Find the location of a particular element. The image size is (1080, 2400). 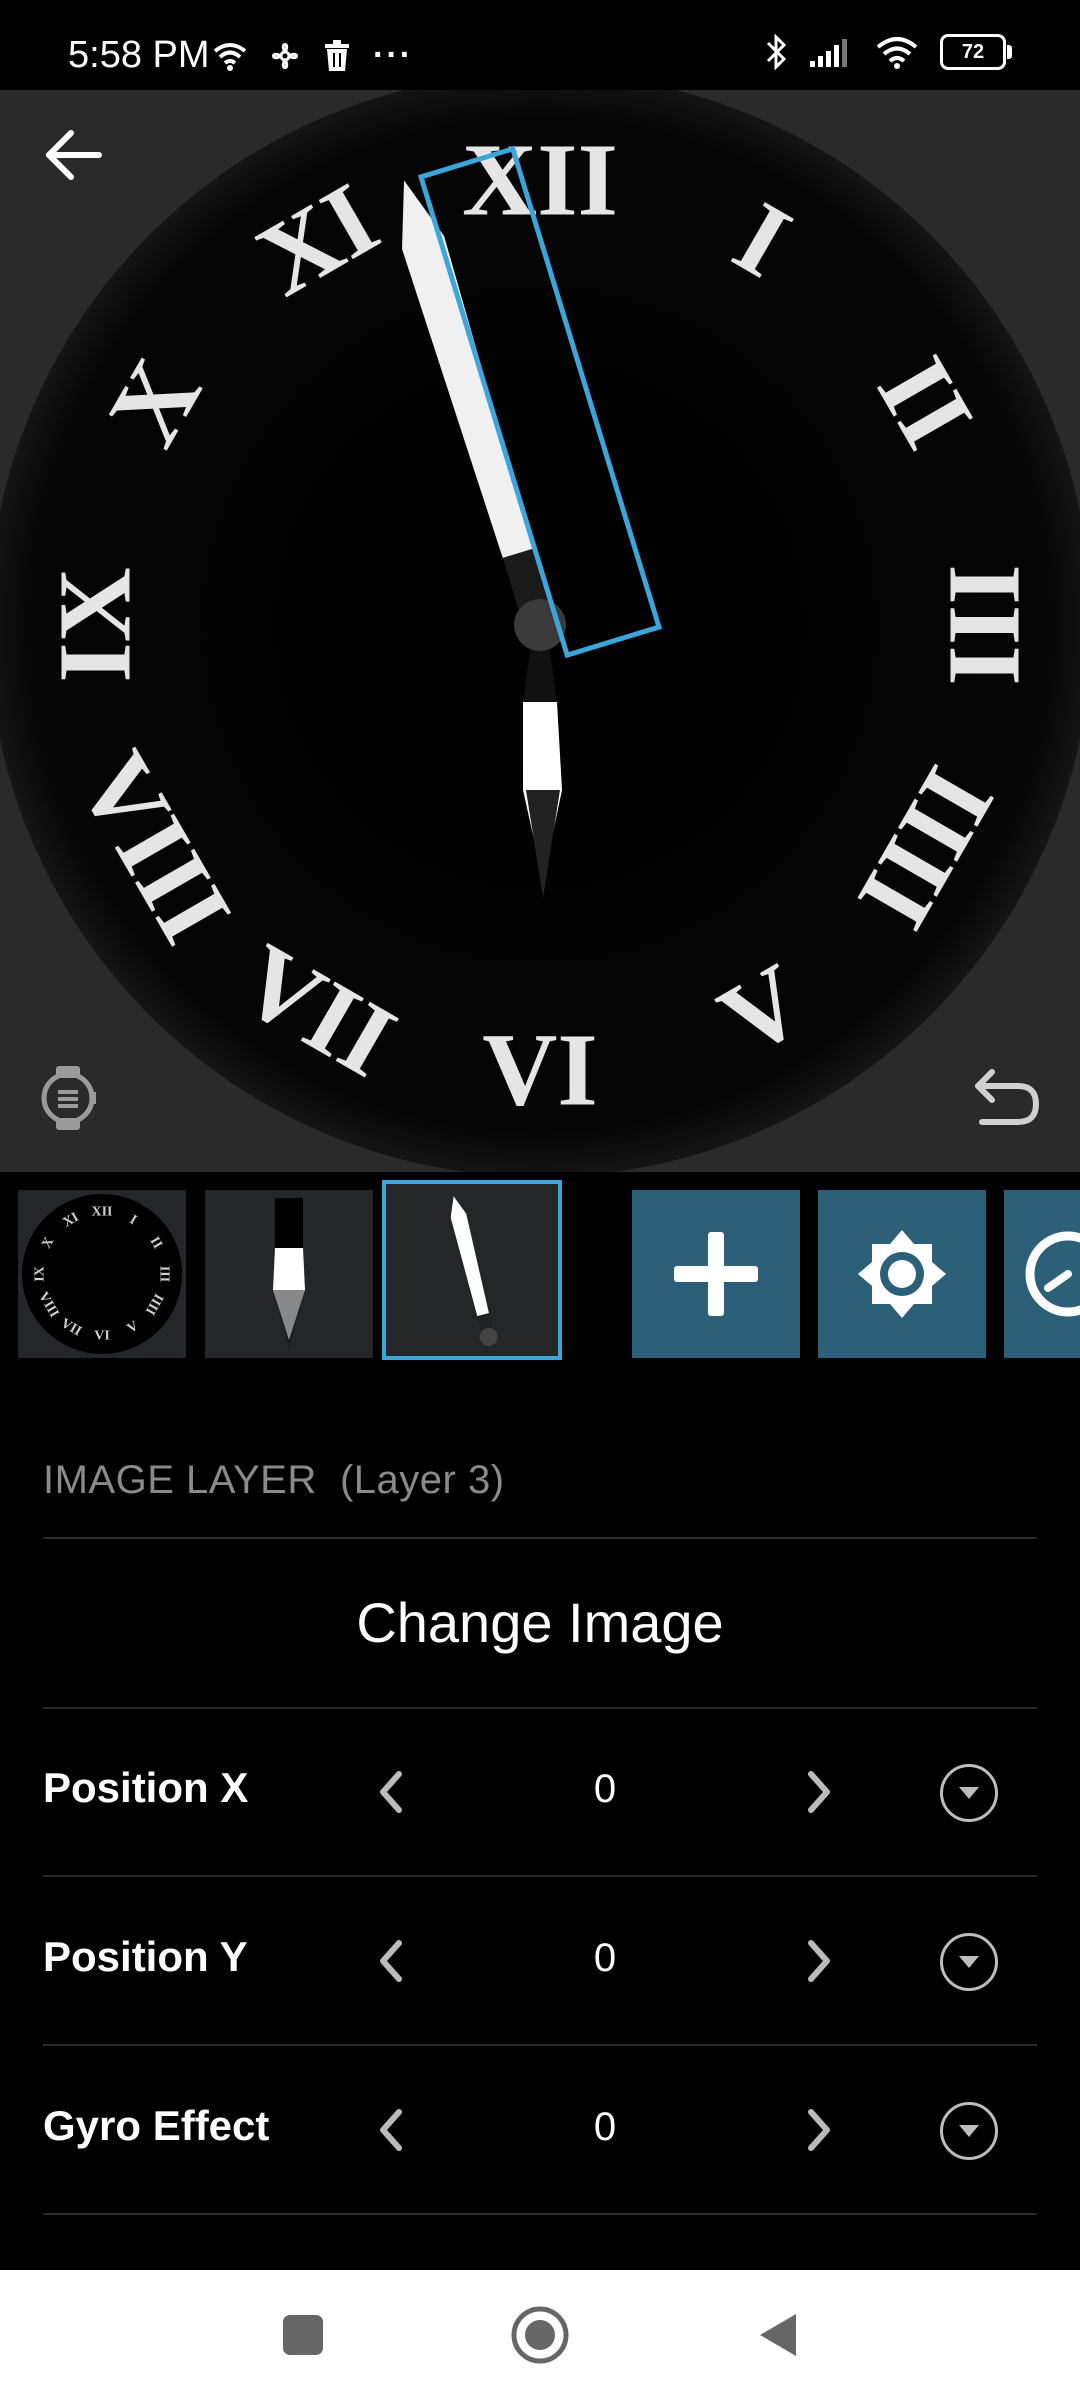

position-y-row: Position Y 0 is located at coordinates (540, 1960).